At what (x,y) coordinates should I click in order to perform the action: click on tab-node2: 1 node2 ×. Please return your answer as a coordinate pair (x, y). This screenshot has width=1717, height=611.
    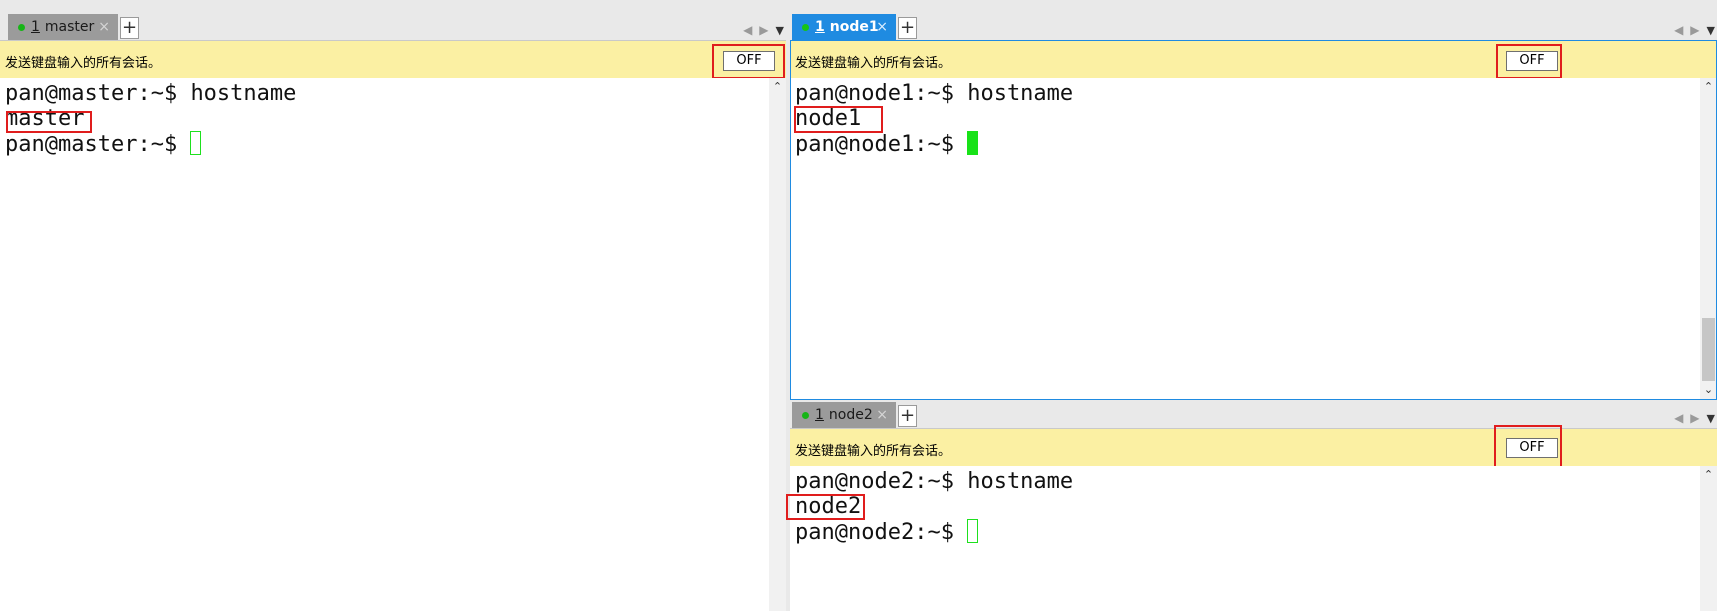
    Looking at the image, I should click on (844, 415).